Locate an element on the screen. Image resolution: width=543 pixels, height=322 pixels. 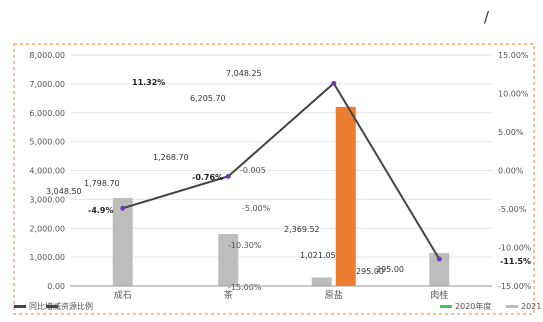
right-tick-label: -5.00% is located at coordinates (512, 209).